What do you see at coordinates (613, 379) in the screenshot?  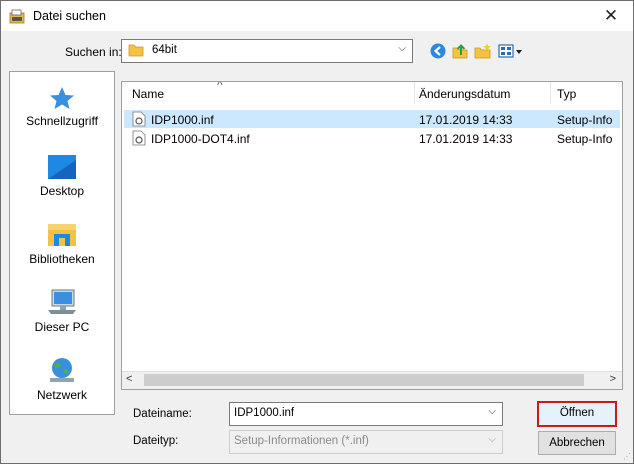 I see `scroll-right-icon: >` at bounding box center [613, 379].